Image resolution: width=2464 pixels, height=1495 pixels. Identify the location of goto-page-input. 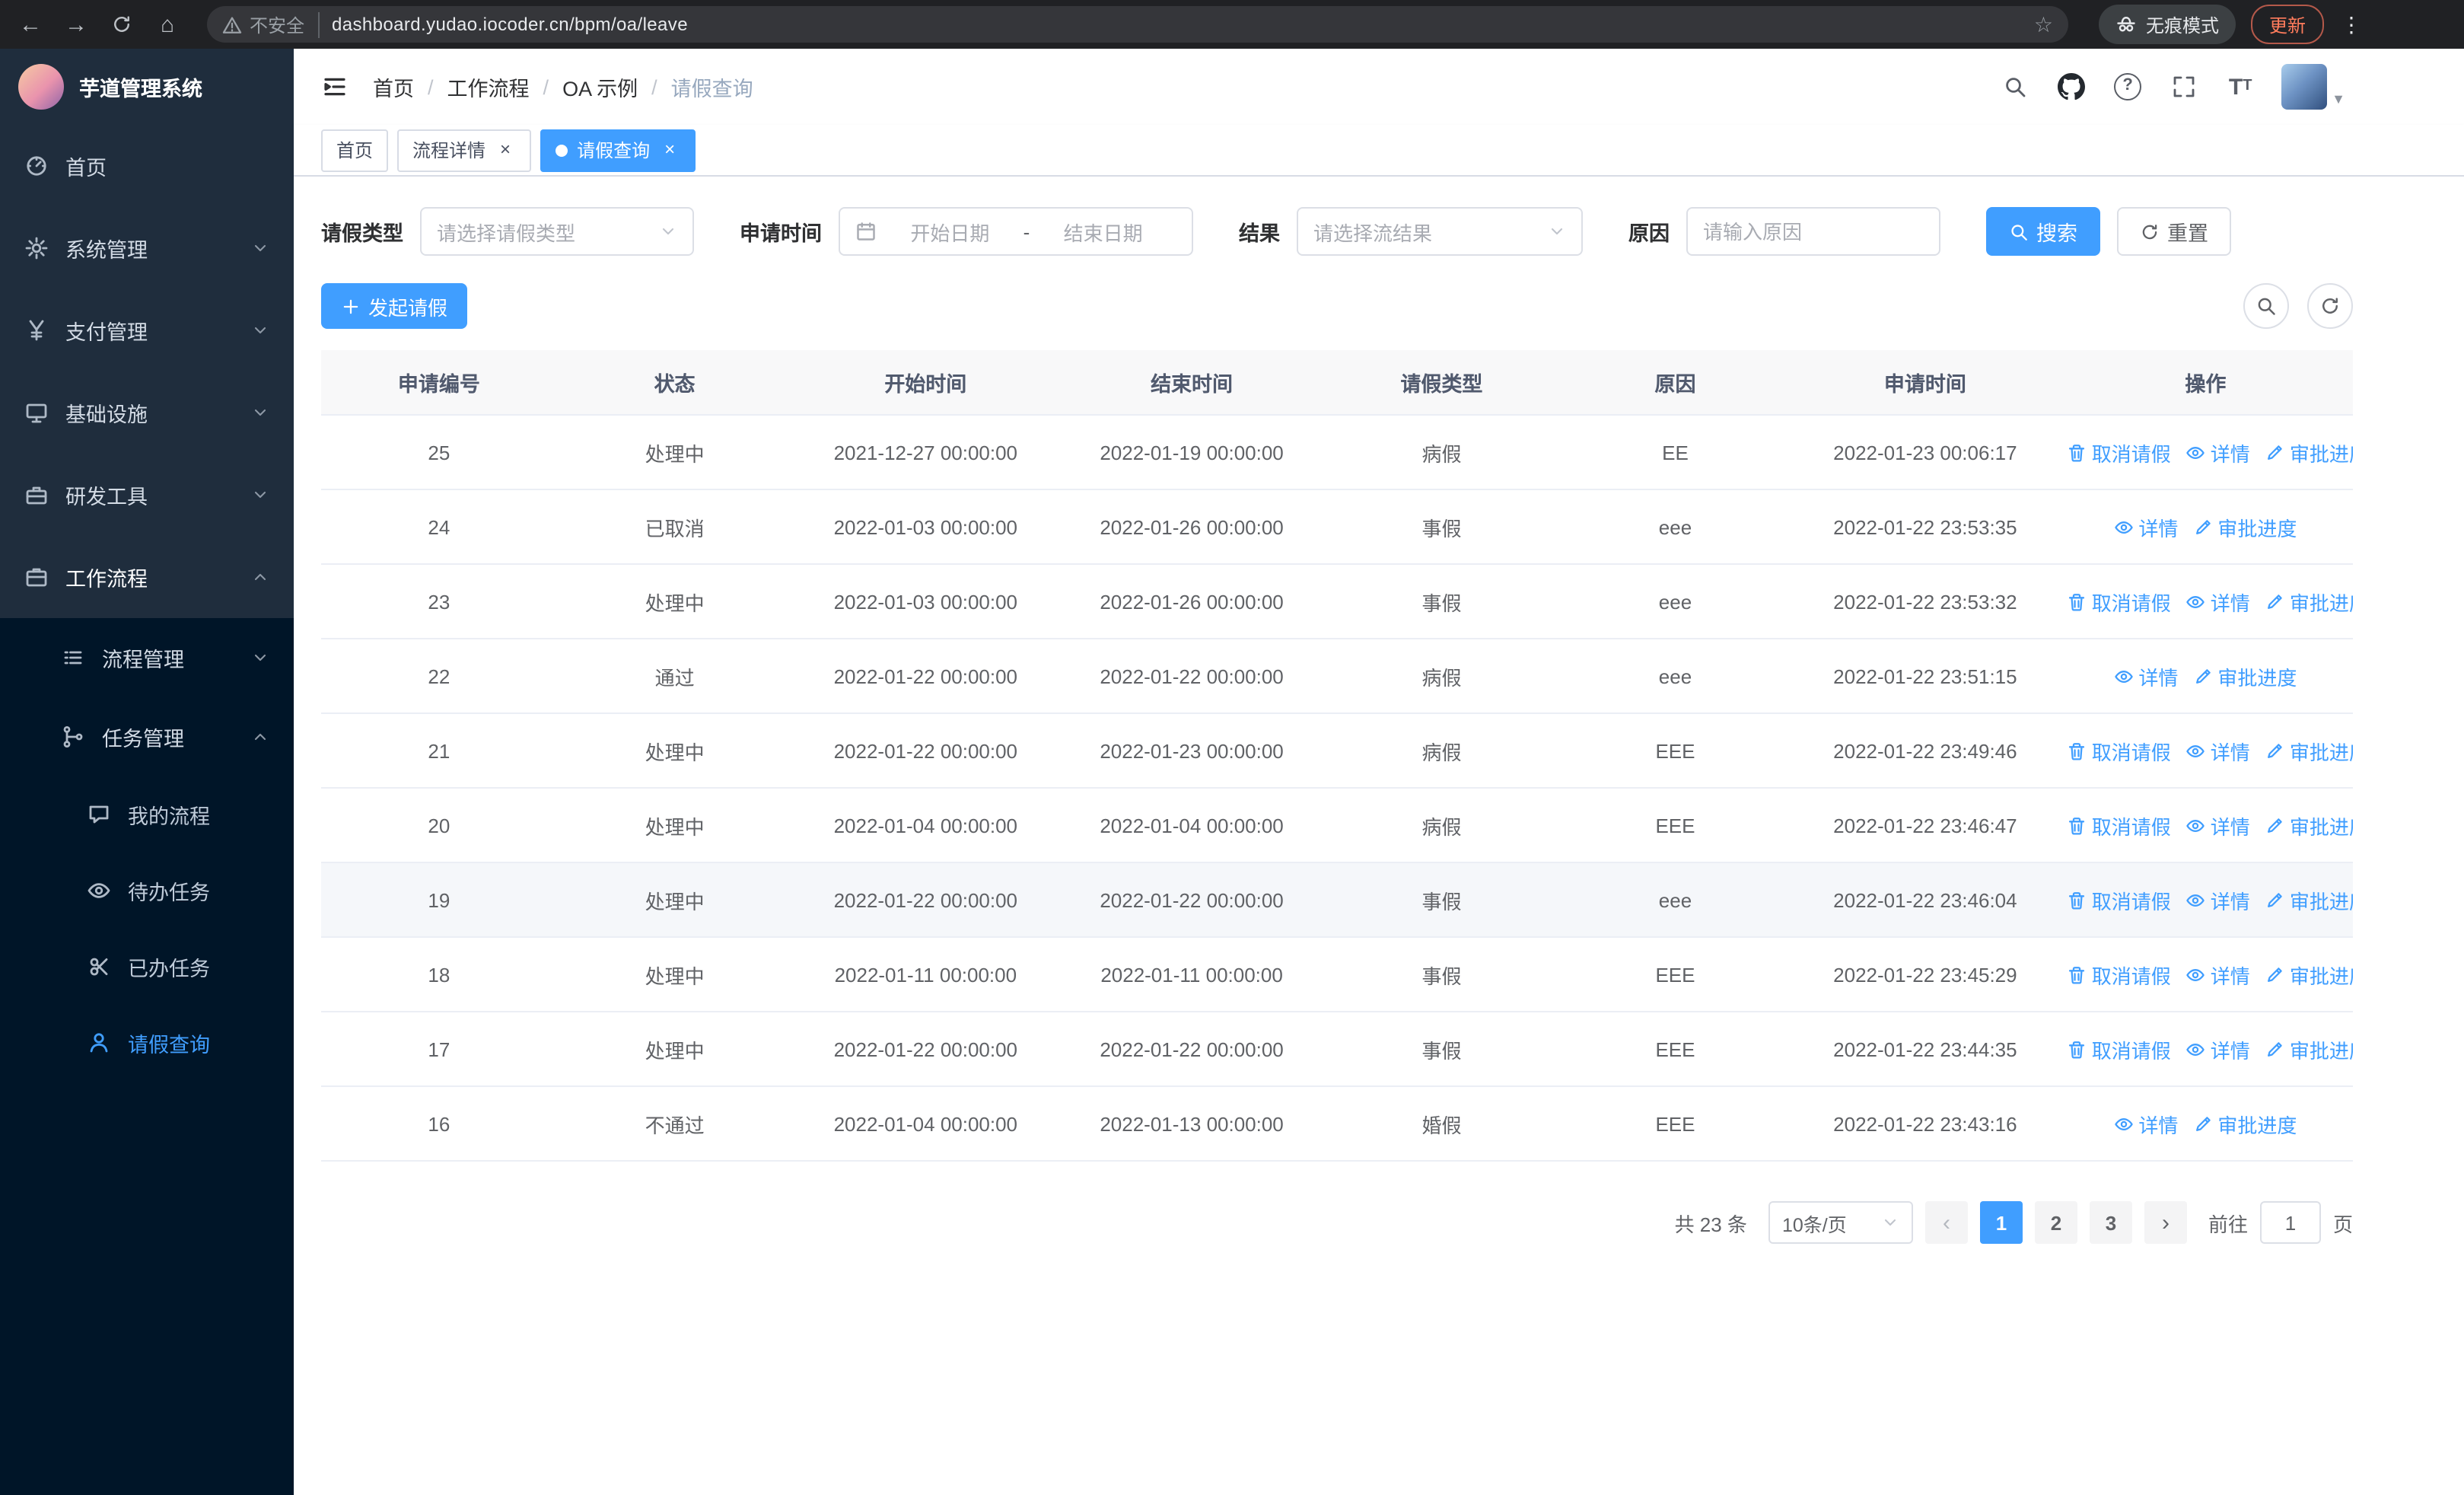
(2290, 1222).